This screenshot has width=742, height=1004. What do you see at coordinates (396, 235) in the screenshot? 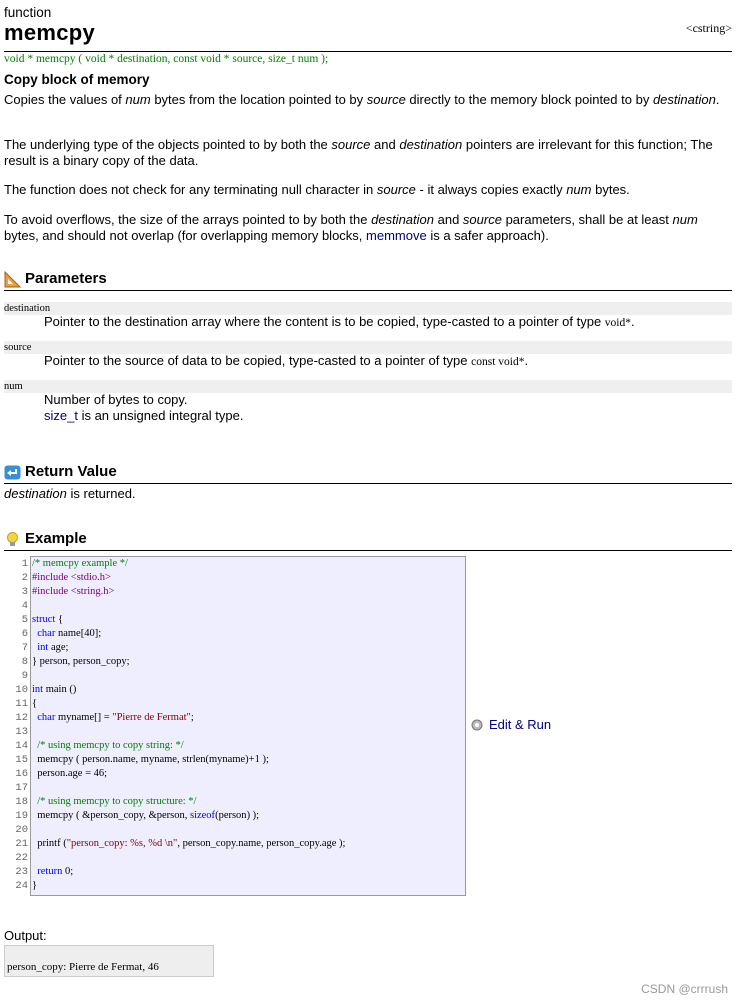
I see `memmove-link: memmove` at bounding box center [396, 235].